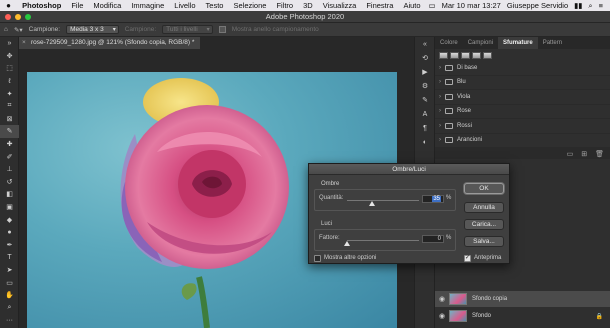 This screenshot has height=328, width=610. Describe the element at coordinates (383, 200) in the screenshot. I see `amount-slider` at that location.